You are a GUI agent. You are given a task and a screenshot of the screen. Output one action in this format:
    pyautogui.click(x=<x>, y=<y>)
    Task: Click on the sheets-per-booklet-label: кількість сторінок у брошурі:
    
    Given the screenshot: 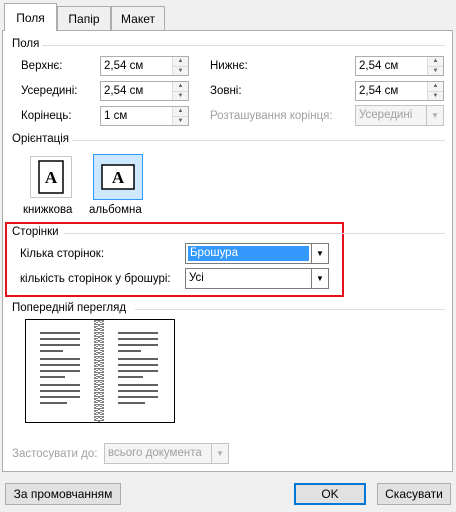 What is the action you would take?
    pyautogui.click(x=95, y=279)
    